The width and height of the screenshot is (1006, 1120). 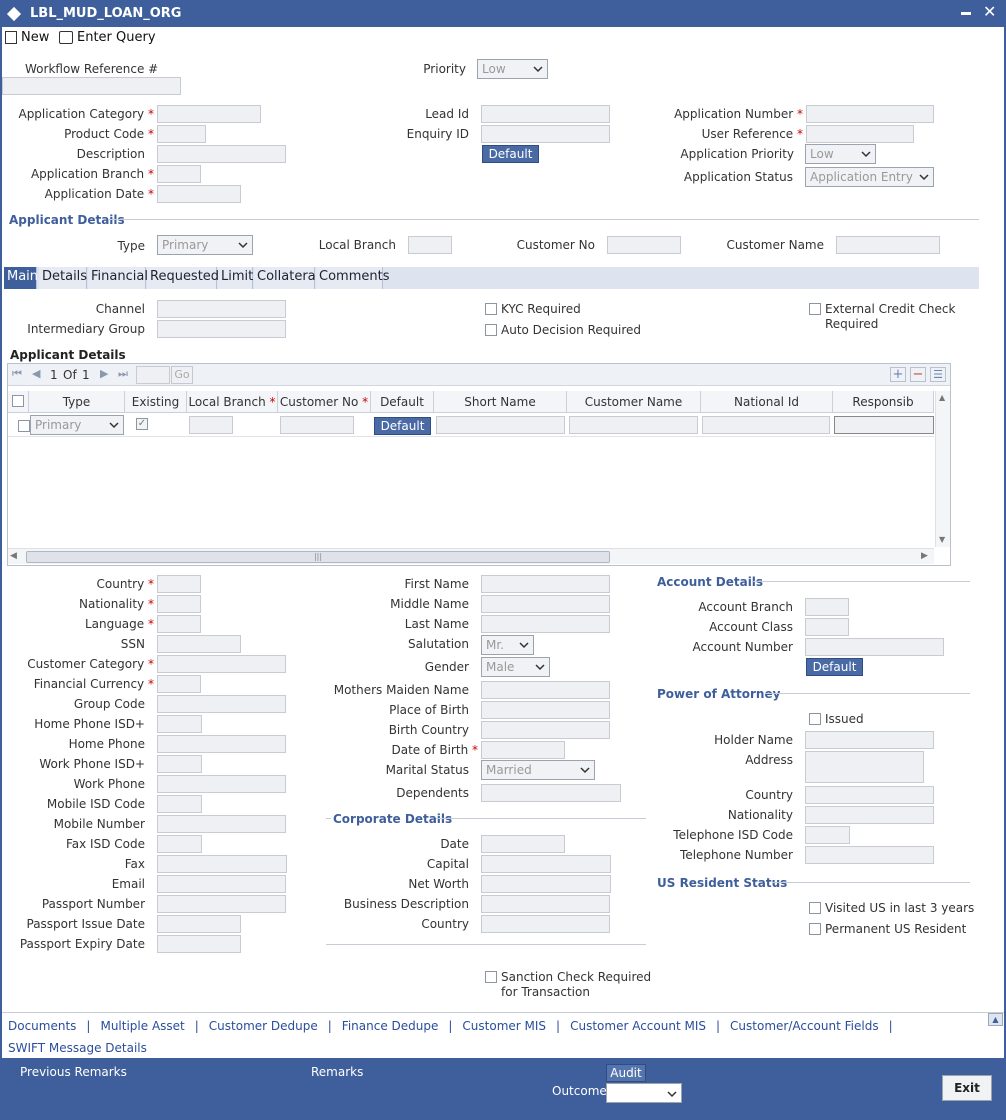 What do you see at coordinates (77, 402) in the screenshot?
I see `col-type: Type` at bounding box center [77, 402].